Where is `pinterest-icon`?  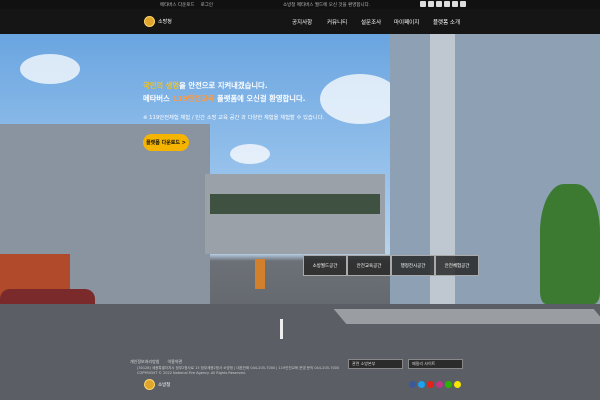 pinterest-icon is located at coordinates (463, 4).